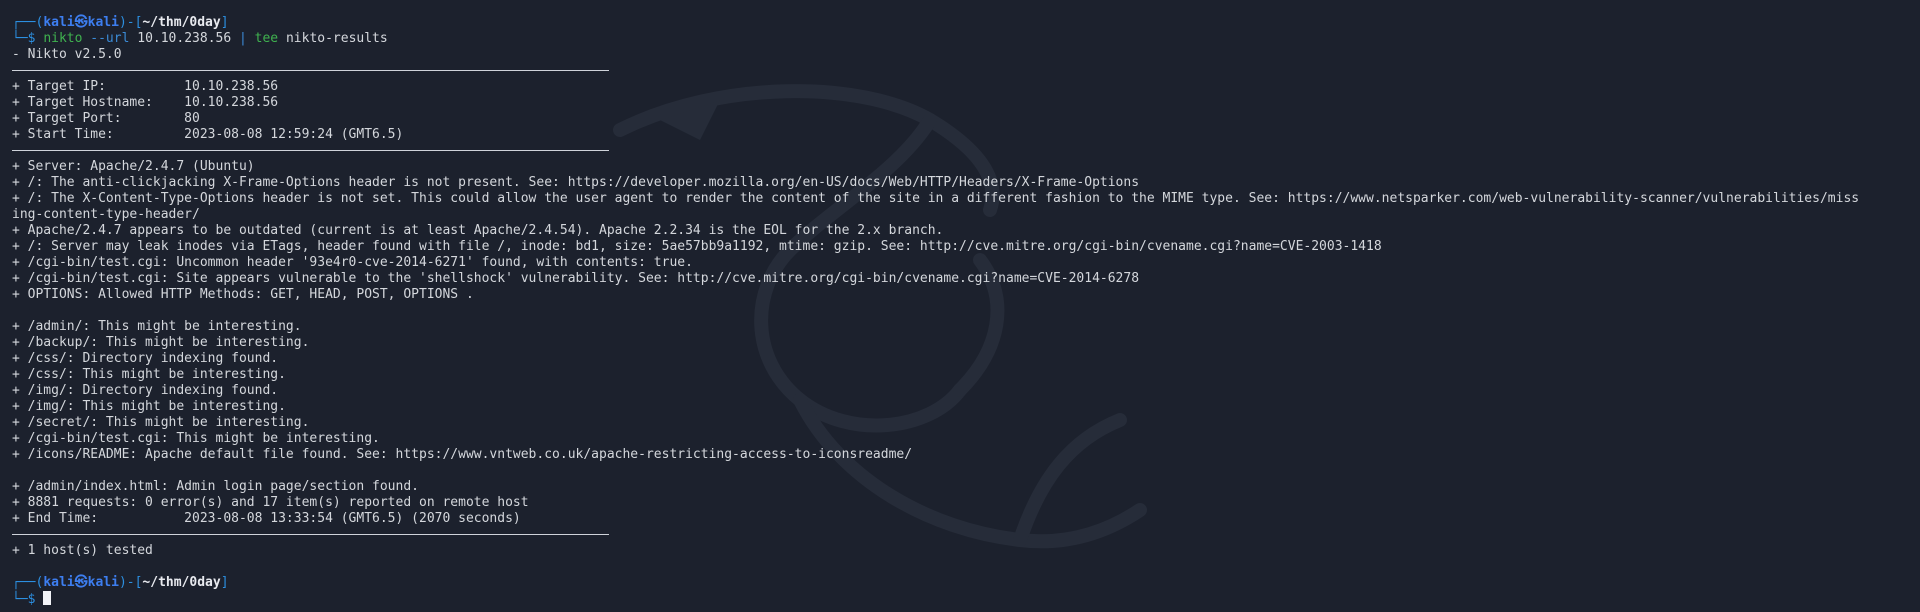  What do you see at coordinates (149, 406) in the screenshot?
I see `dir-finding-line: + /img/: This might be interesting.` at bounding box center [149, 406].